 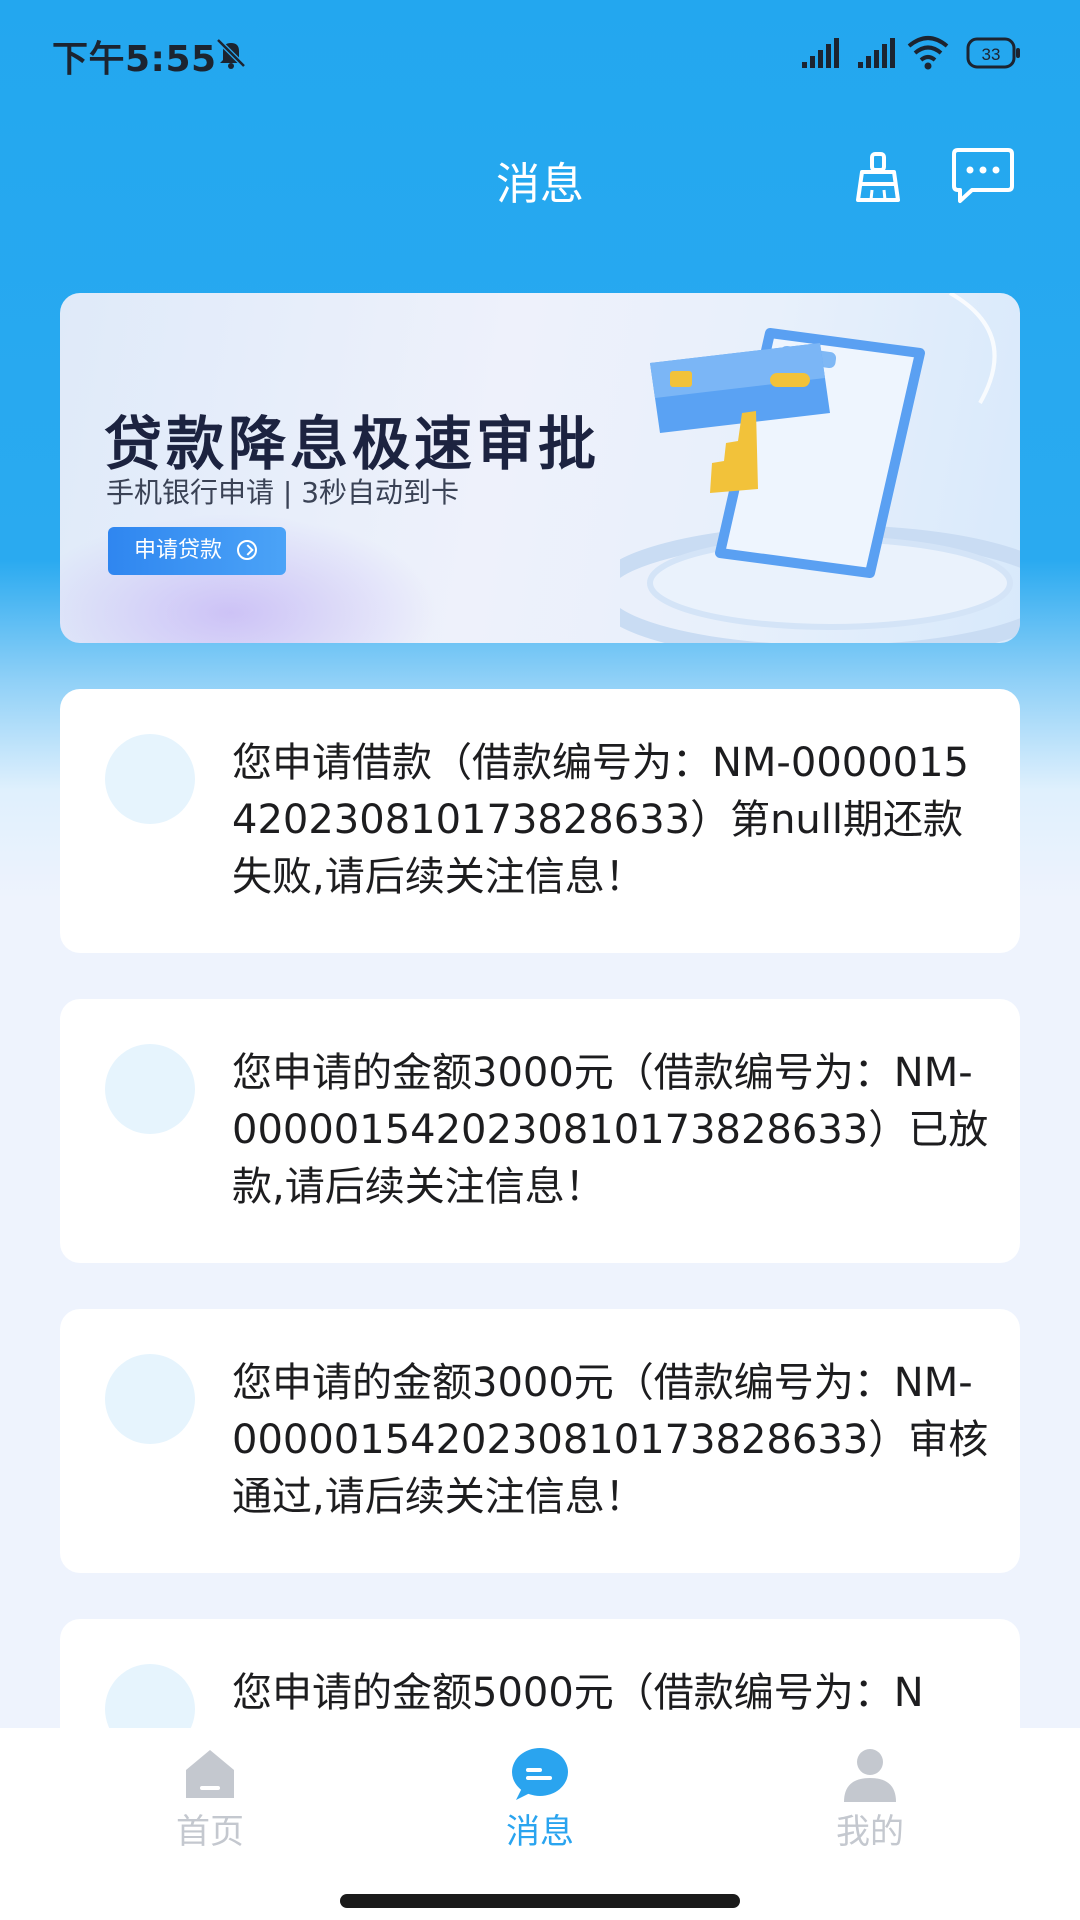 I want to click on tab-profile-label: 我的, so click(x=870, y=1832).